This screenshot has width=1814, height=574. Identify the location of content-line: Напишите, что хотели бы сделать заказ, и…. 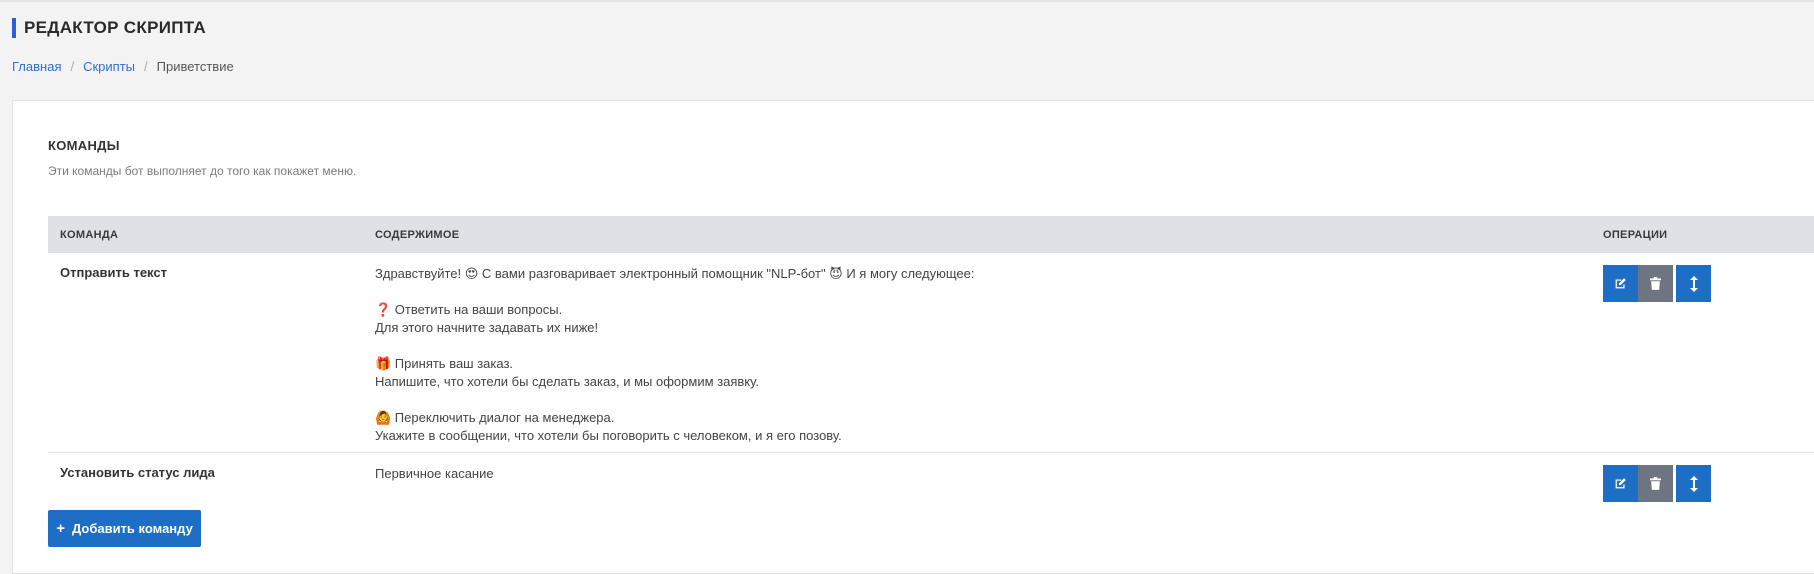
(567, 381).